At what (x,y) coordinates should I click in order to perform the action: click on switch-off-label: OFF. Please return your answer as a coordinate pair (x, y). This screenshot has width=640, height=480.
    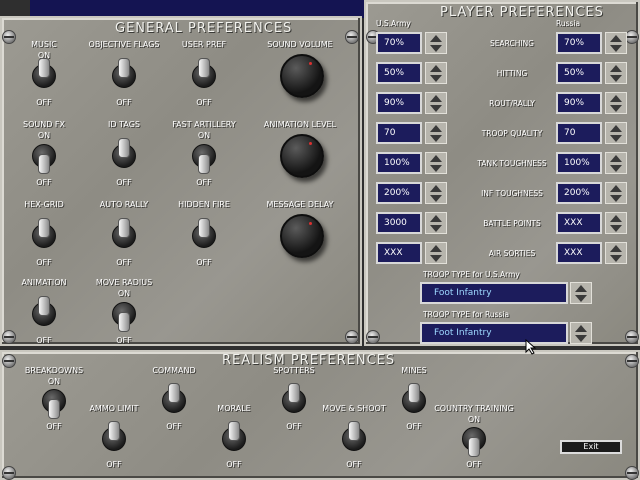
    Looking at the image, I should click on (44, 262).